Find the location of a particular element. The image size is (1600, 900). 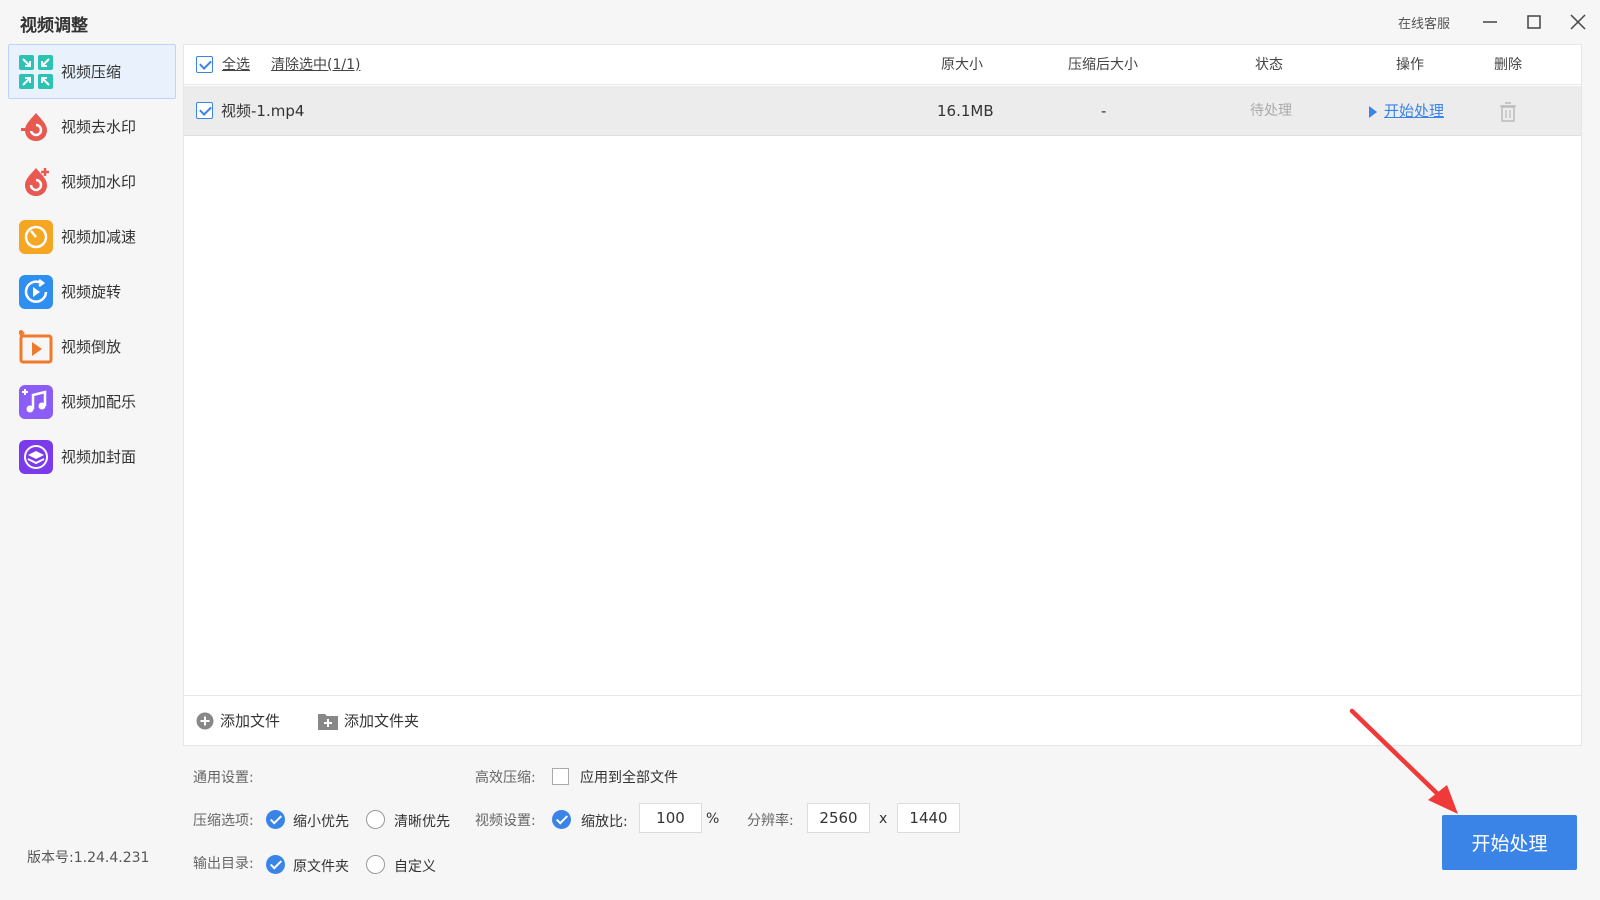

row-checkbox is located at coordinates (204, 110).